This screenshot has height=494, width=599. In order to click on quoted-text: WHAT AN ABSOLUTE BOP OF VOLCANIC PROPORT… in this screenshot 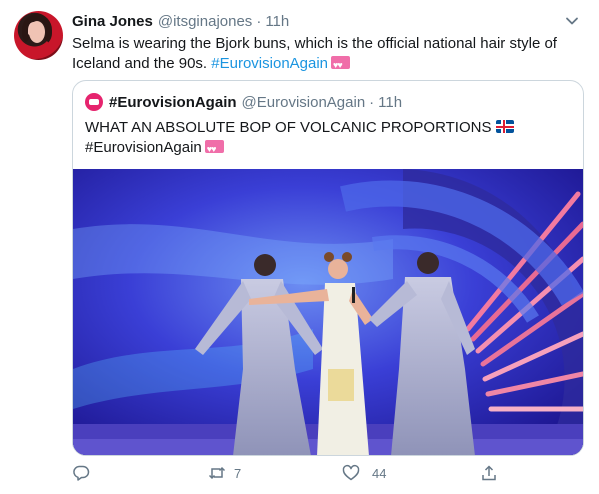, I will do `click(325, 138)`.